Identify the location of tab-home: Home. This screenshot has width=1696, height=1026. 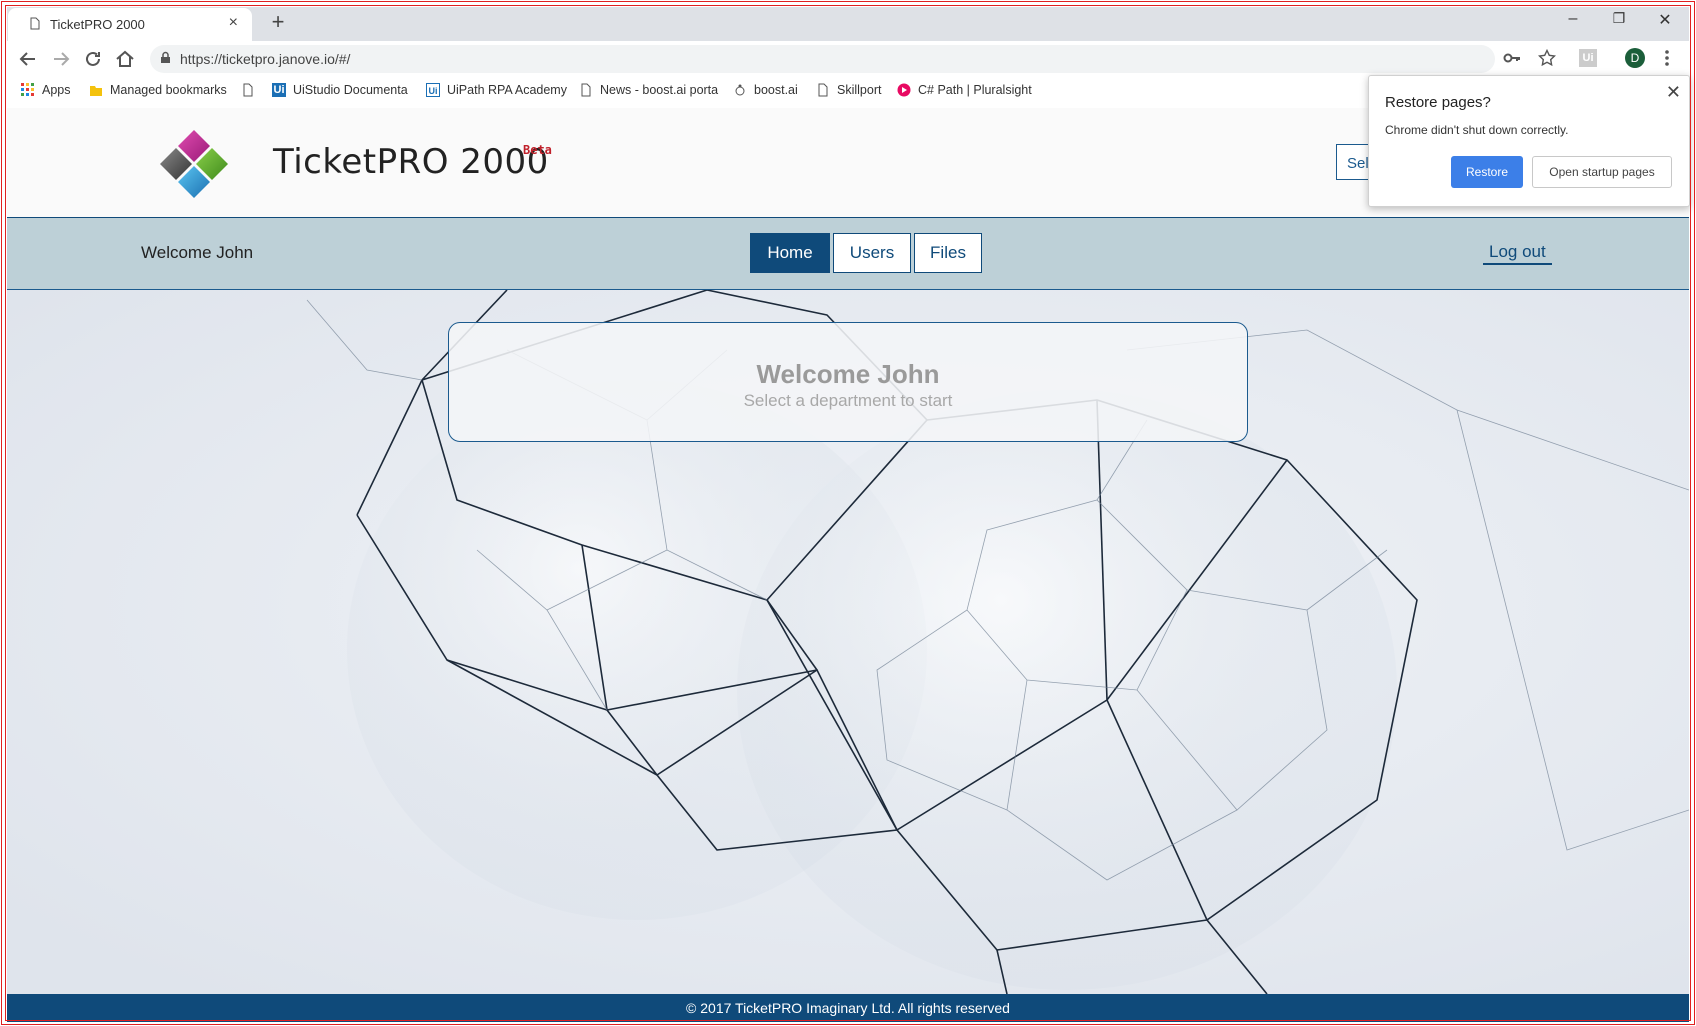
(790, 253).